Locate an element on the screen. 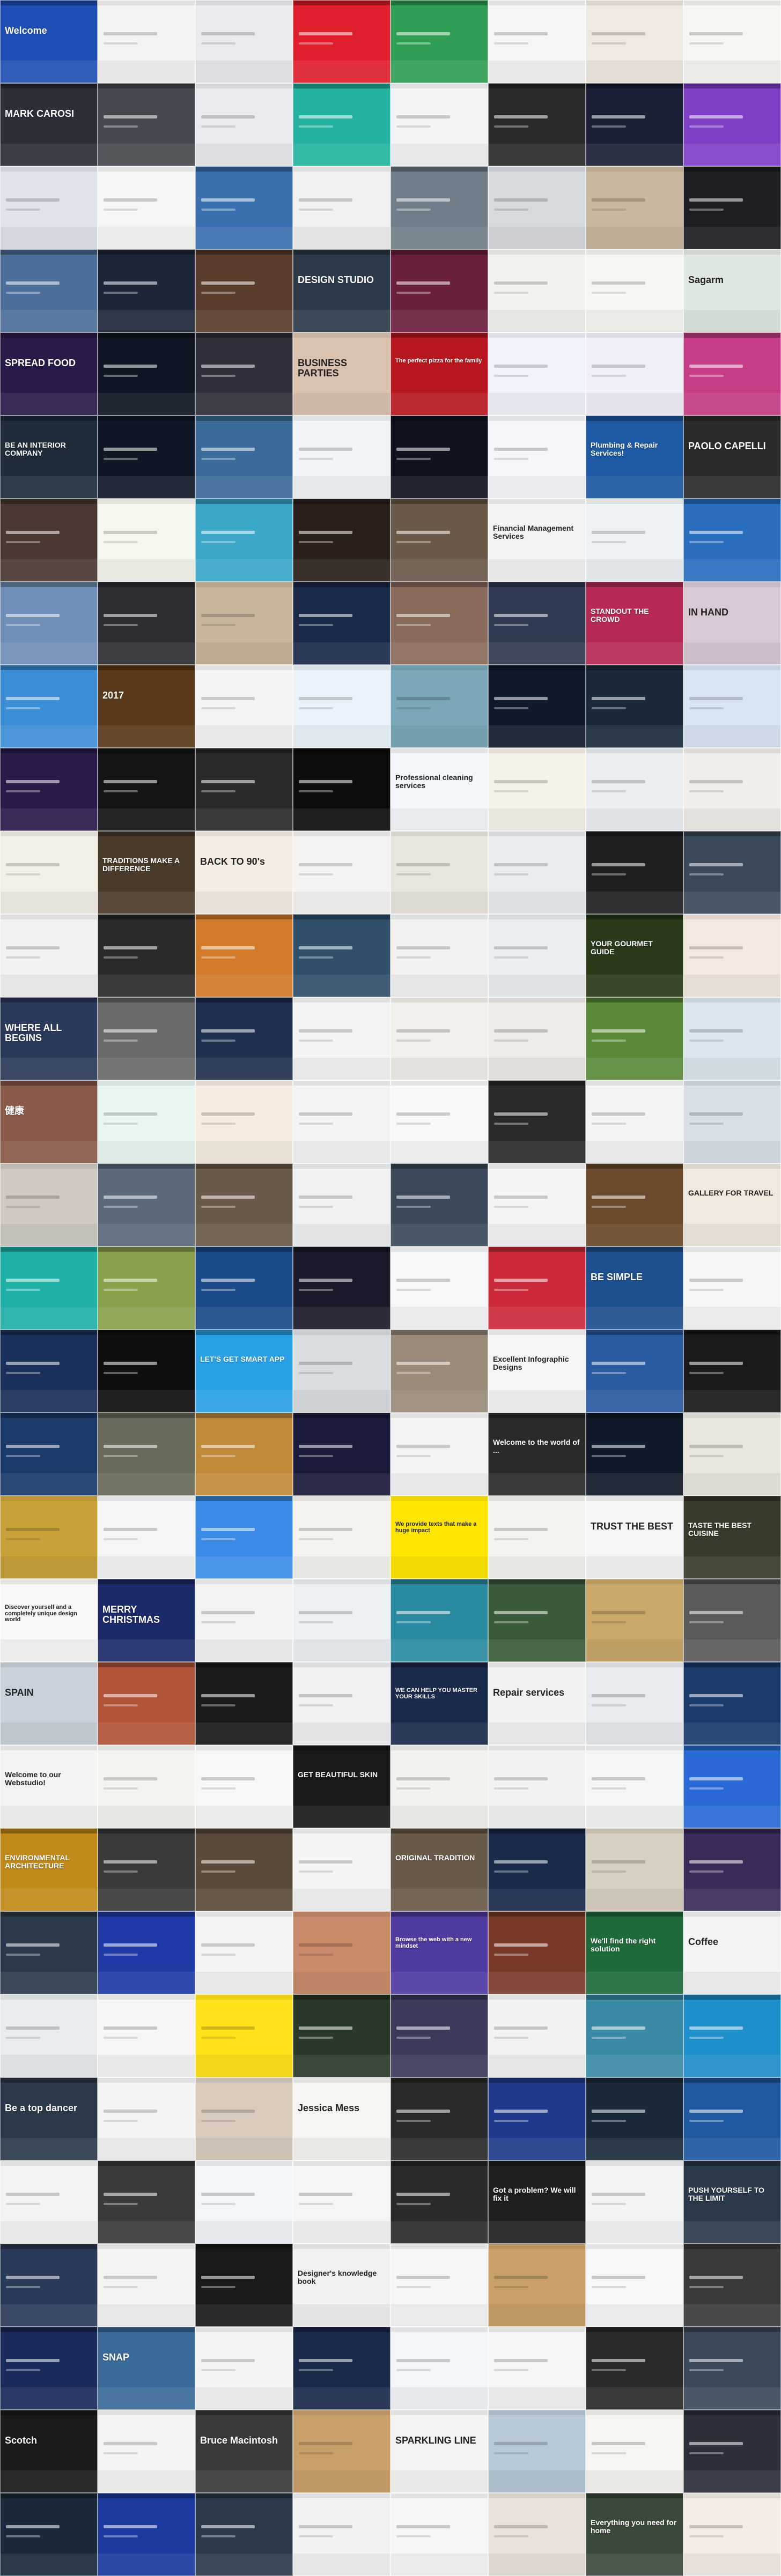 This screenshot has height=2576, width=781. template-thumbnail: Everything you need for home is located at coordinates (634, 2535).